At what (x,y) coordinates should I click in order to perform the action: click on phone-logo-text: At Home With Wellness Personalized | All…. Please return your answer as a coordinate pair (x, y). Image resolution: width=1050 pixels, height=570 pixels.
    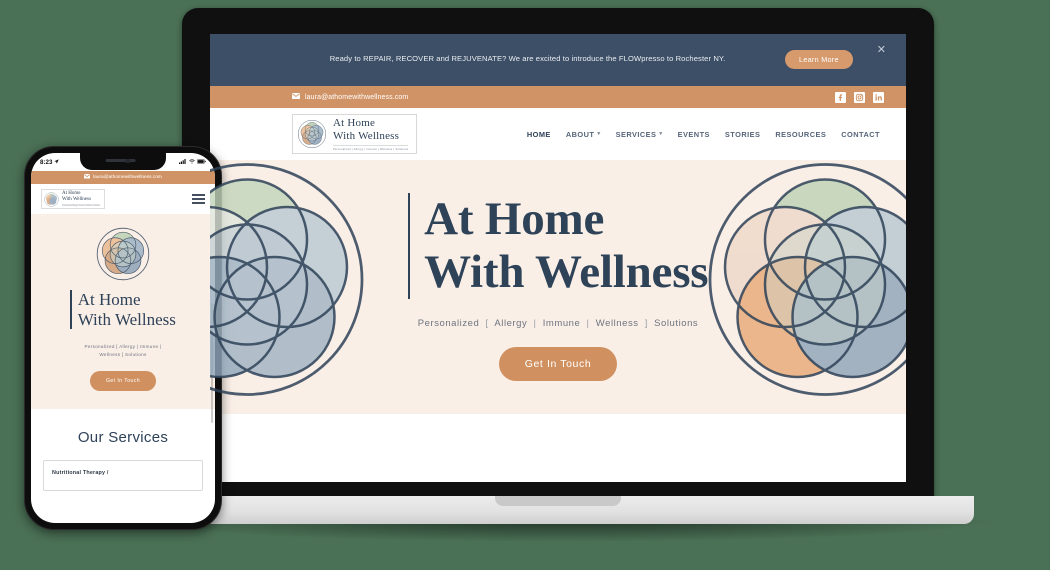
    Looking at the image, I should click on (81, 199).